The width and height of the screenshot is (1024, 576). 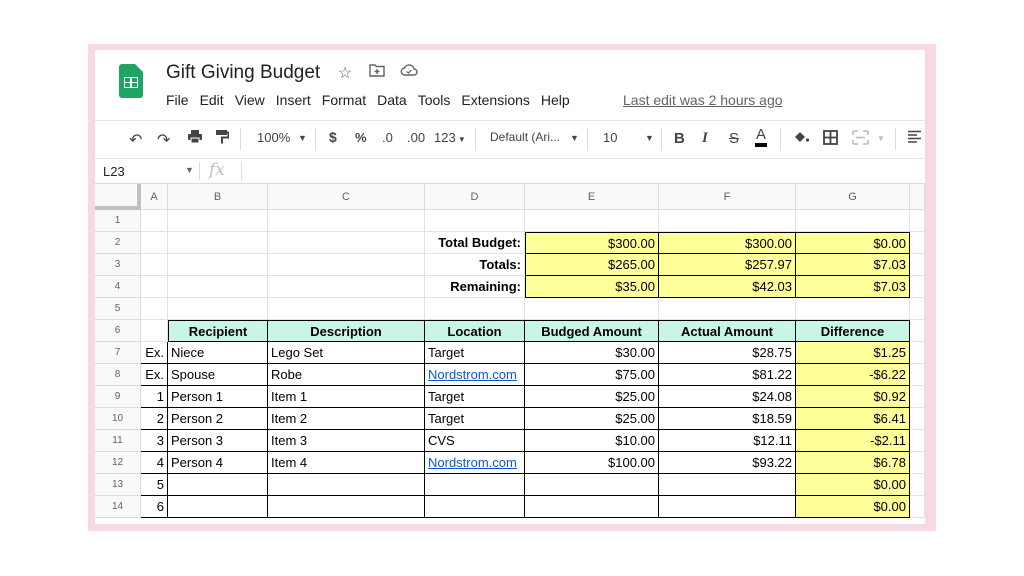 I want to click on last-edit-link: Last edit was 2 hours ago, so click(x=703, y=100).